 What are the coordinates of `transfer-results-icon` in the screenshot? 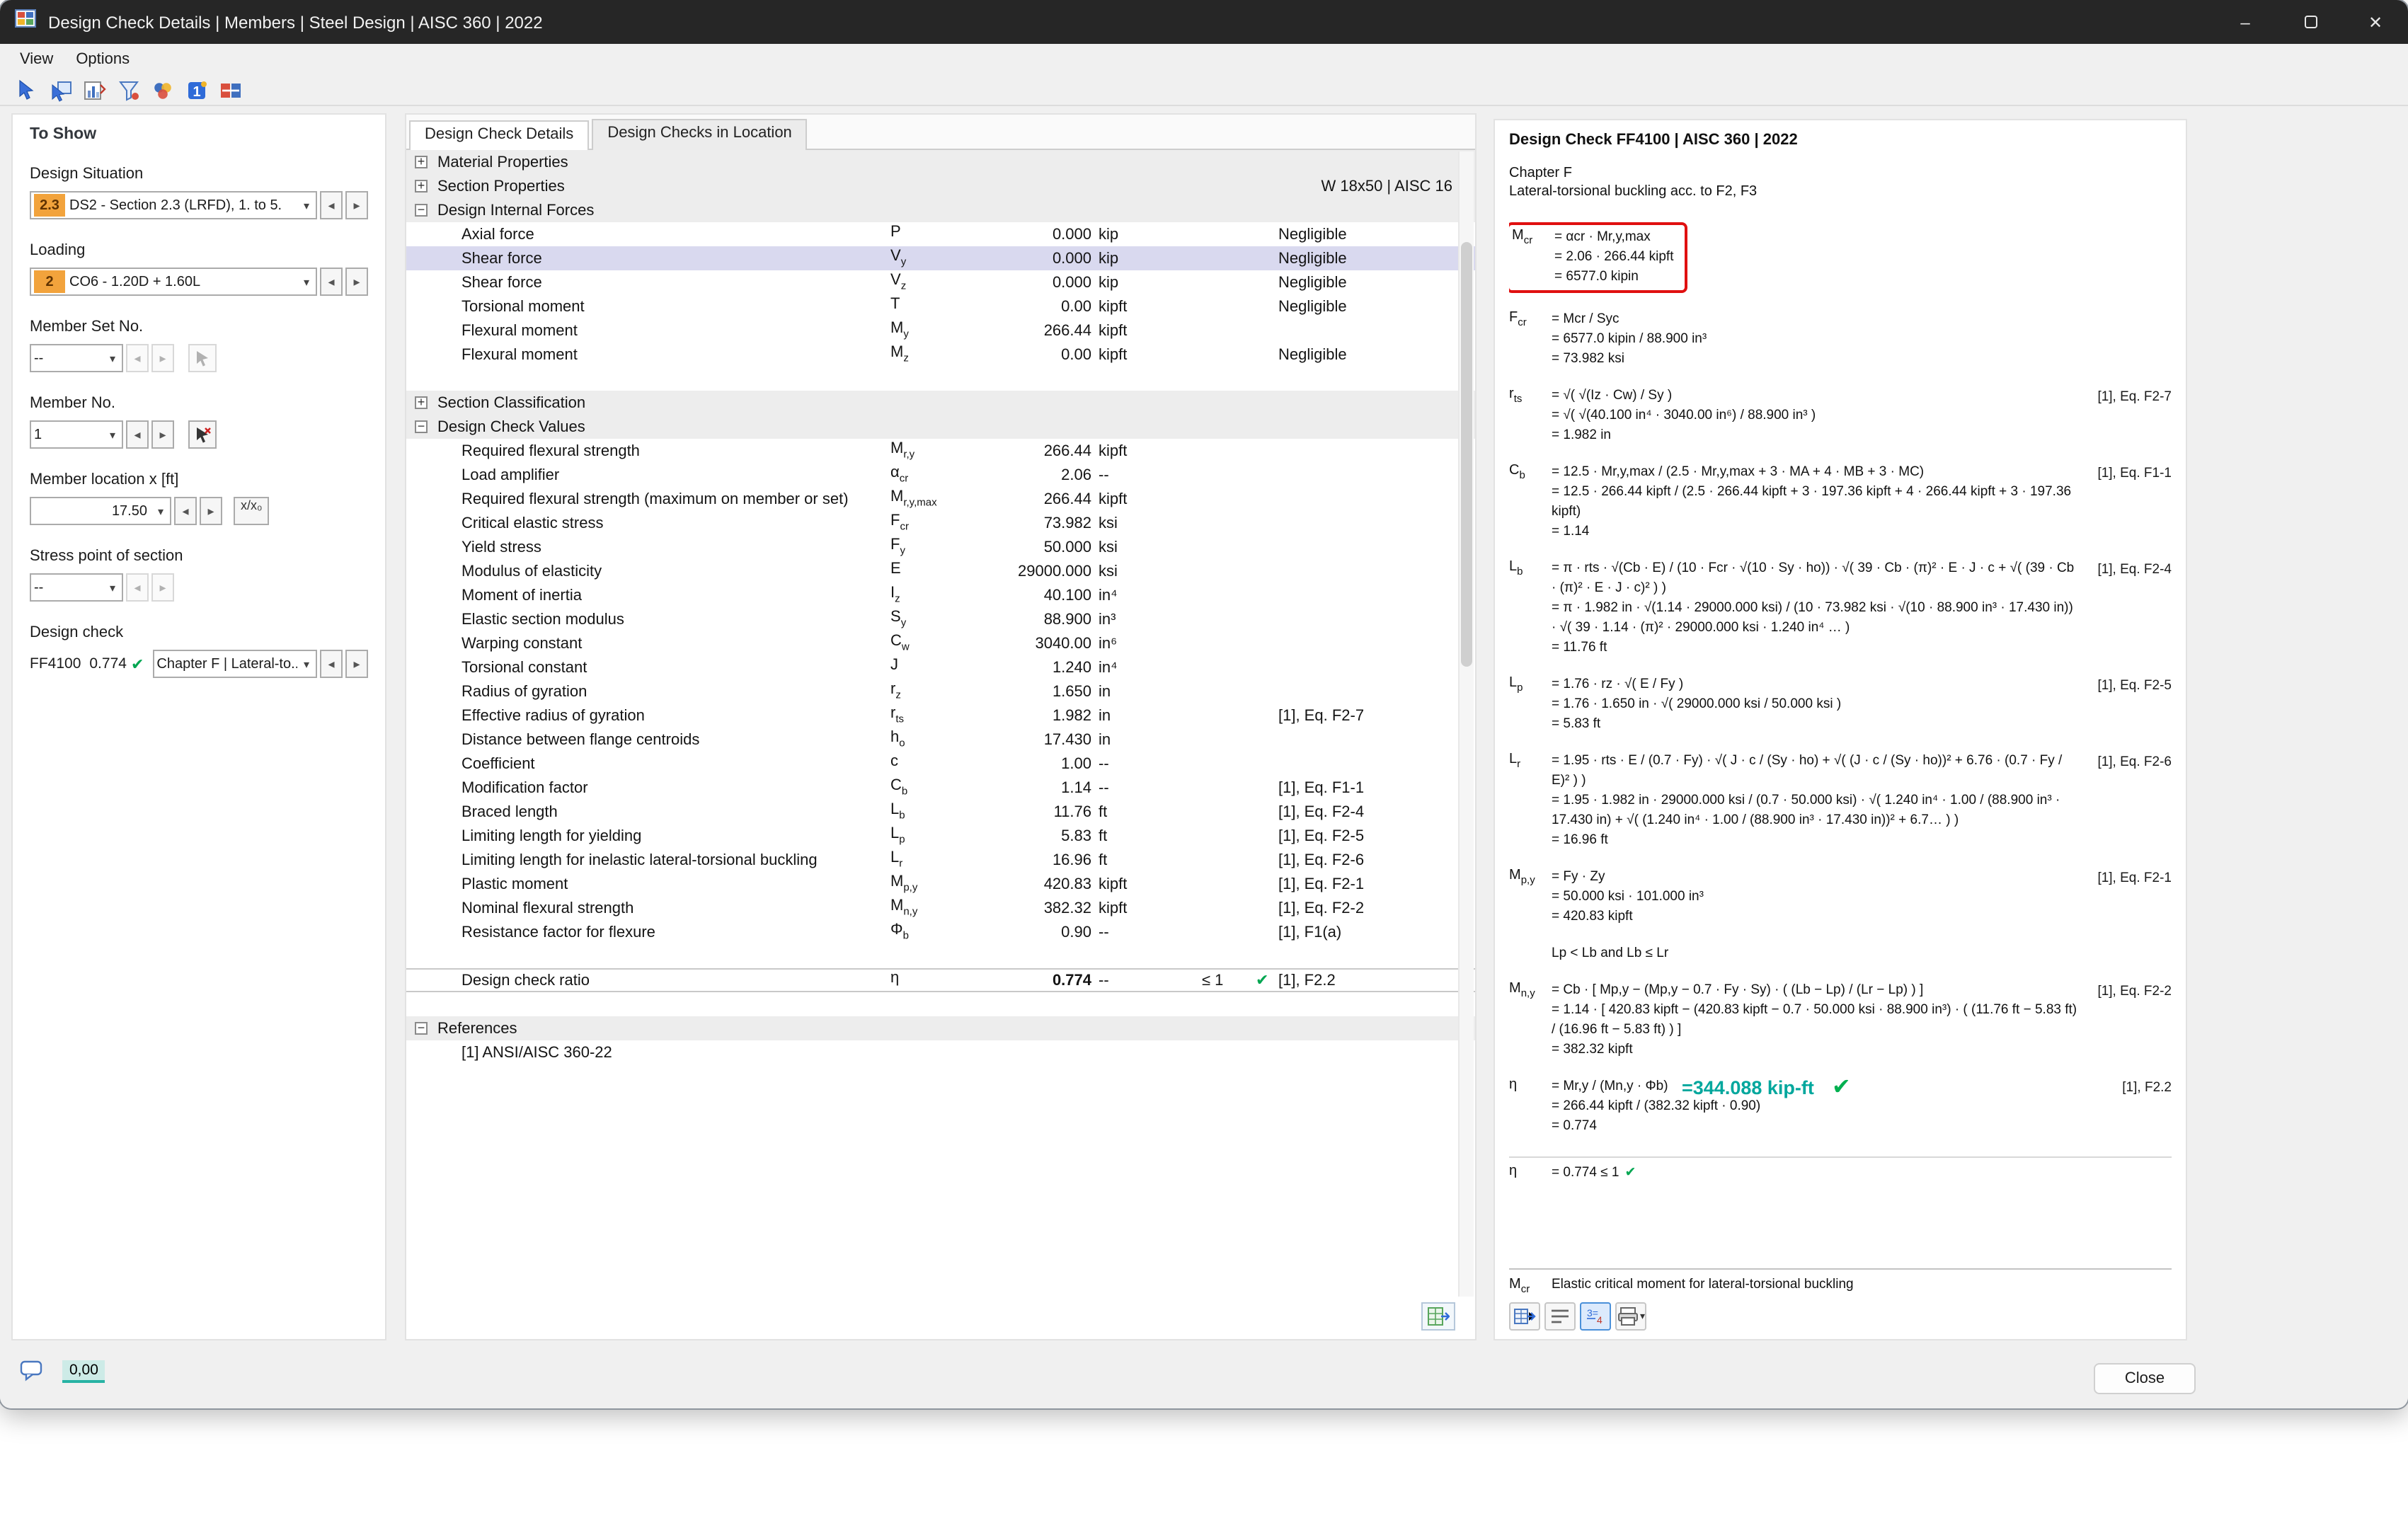 It's located at (1524, 1316).